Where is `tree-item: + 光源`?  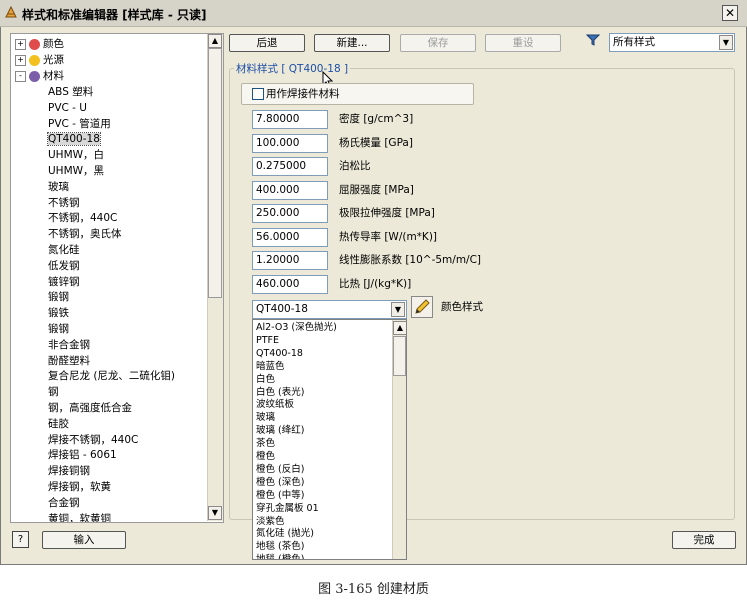 tree-item: + 光源 is located at coordinates (37, 60).